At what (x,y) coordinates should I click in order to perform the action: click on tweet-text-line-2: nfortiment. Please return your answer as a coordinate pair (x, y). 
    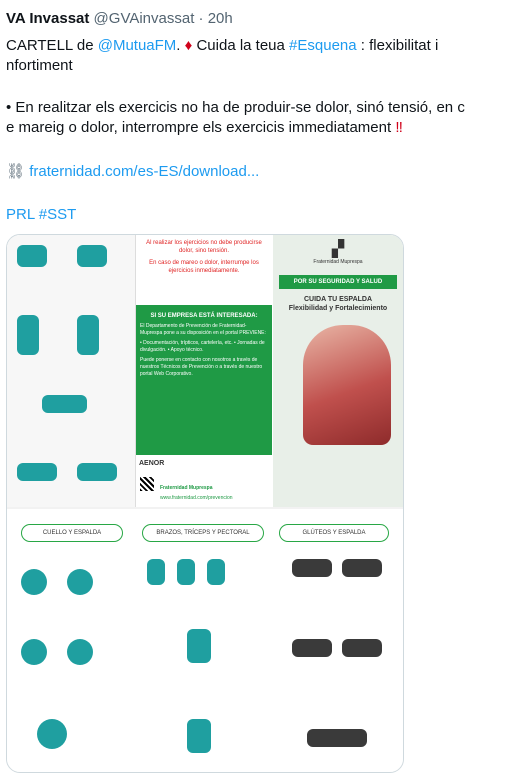
    Looking at the image, I should click on (39, 65).